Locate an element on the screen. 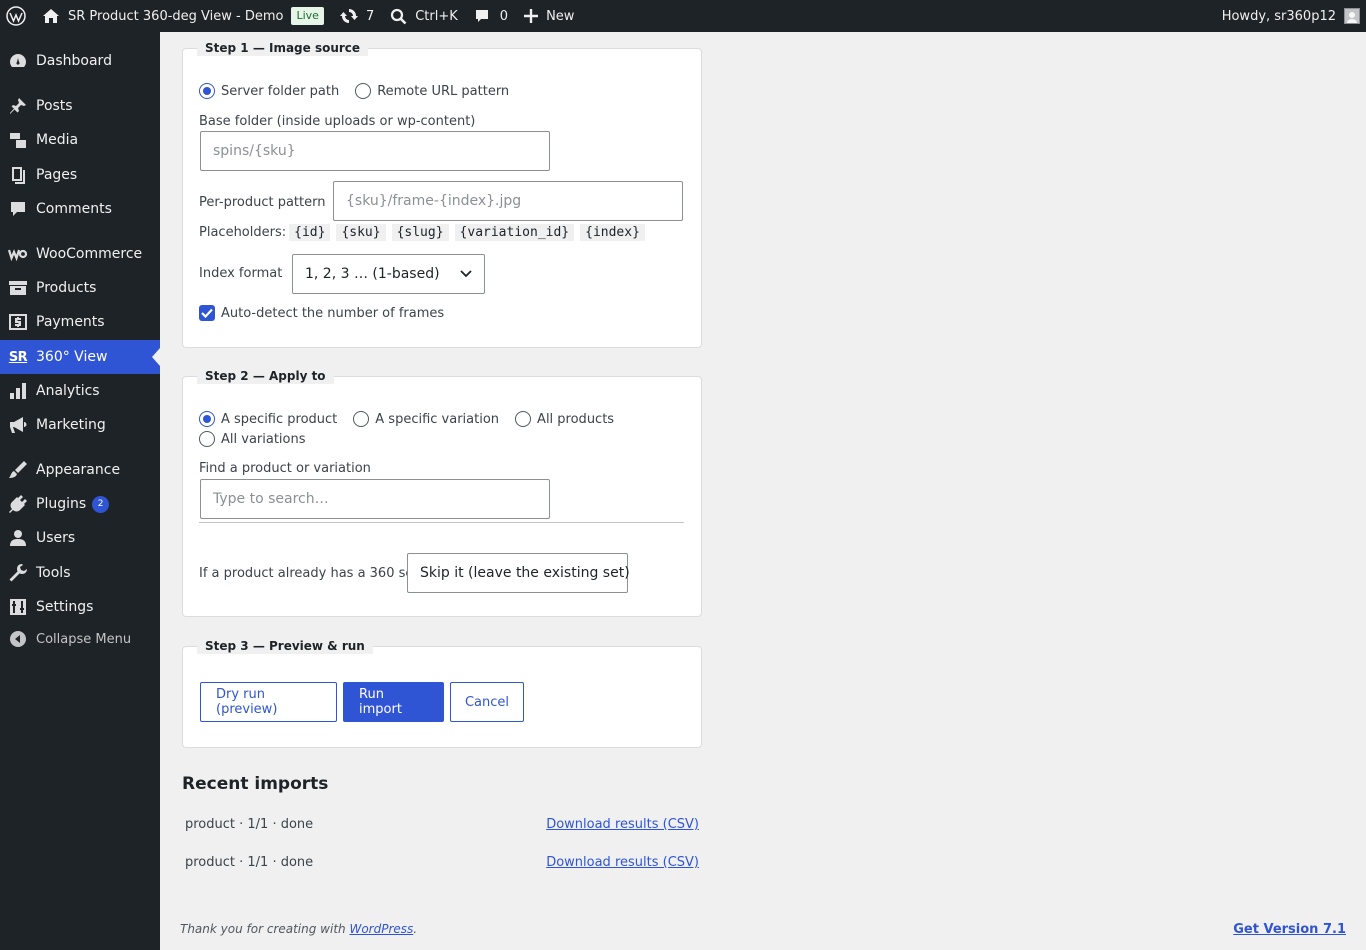  sidebar-item-label: Appearance is located at coordinates (78, 470).